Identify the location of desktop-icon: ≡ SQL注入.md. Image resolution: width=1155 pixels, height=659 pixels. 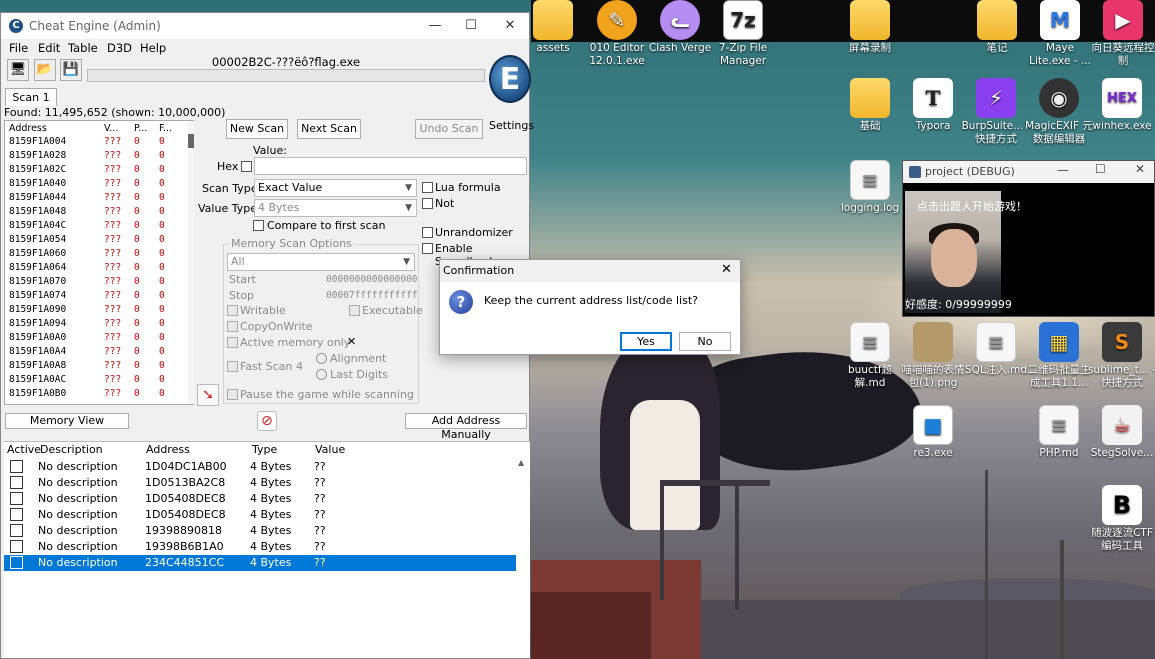
(996, 349).